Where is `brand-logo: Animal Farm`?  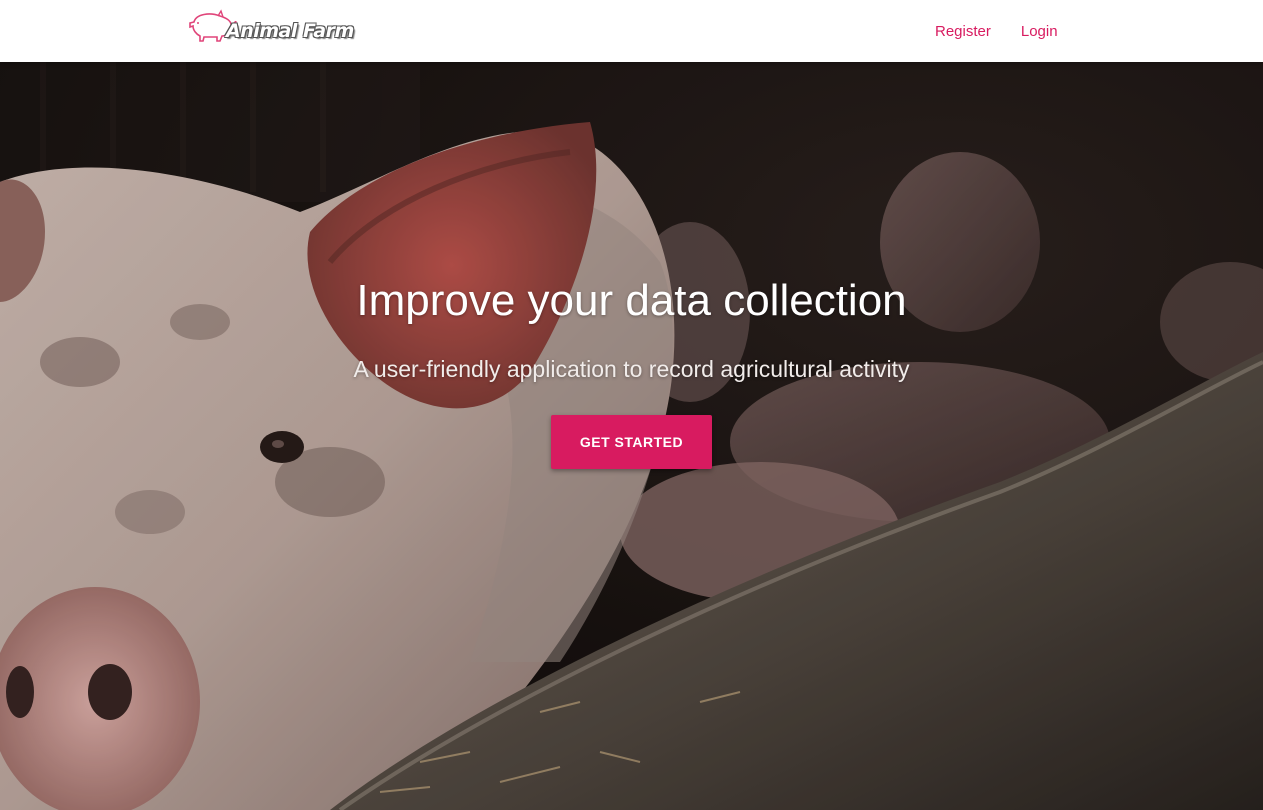
brand-logo: Animal Farm is located at coordinates (271, 28).